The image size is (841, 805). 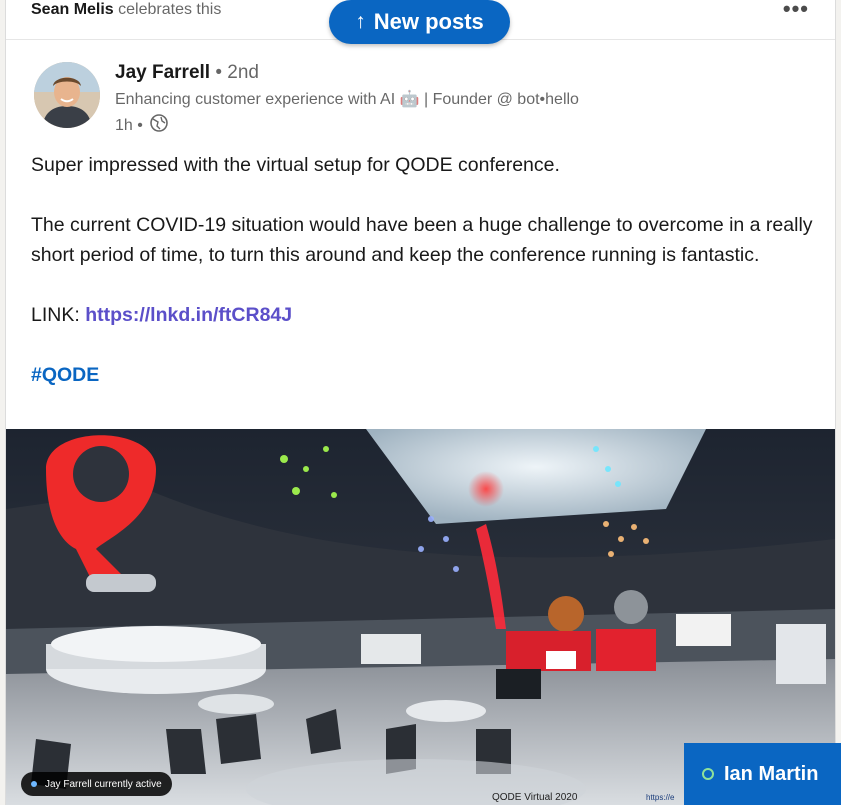 What do you see at coordinates (796, 10) in the screenshot?
I see `more-options-button: •••` at bounding box center [796, 10].